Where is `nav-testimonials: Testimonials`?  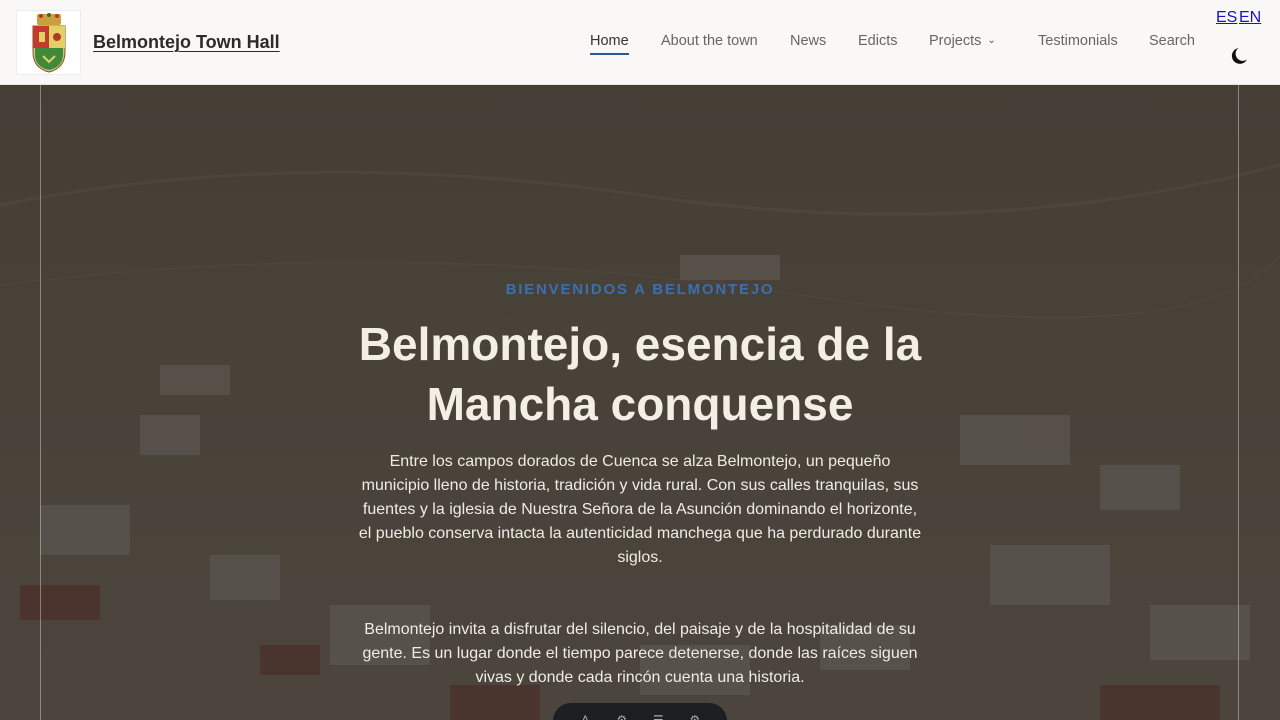 nav-testimonials: Testimonials is located at coordinates (1078, 41).